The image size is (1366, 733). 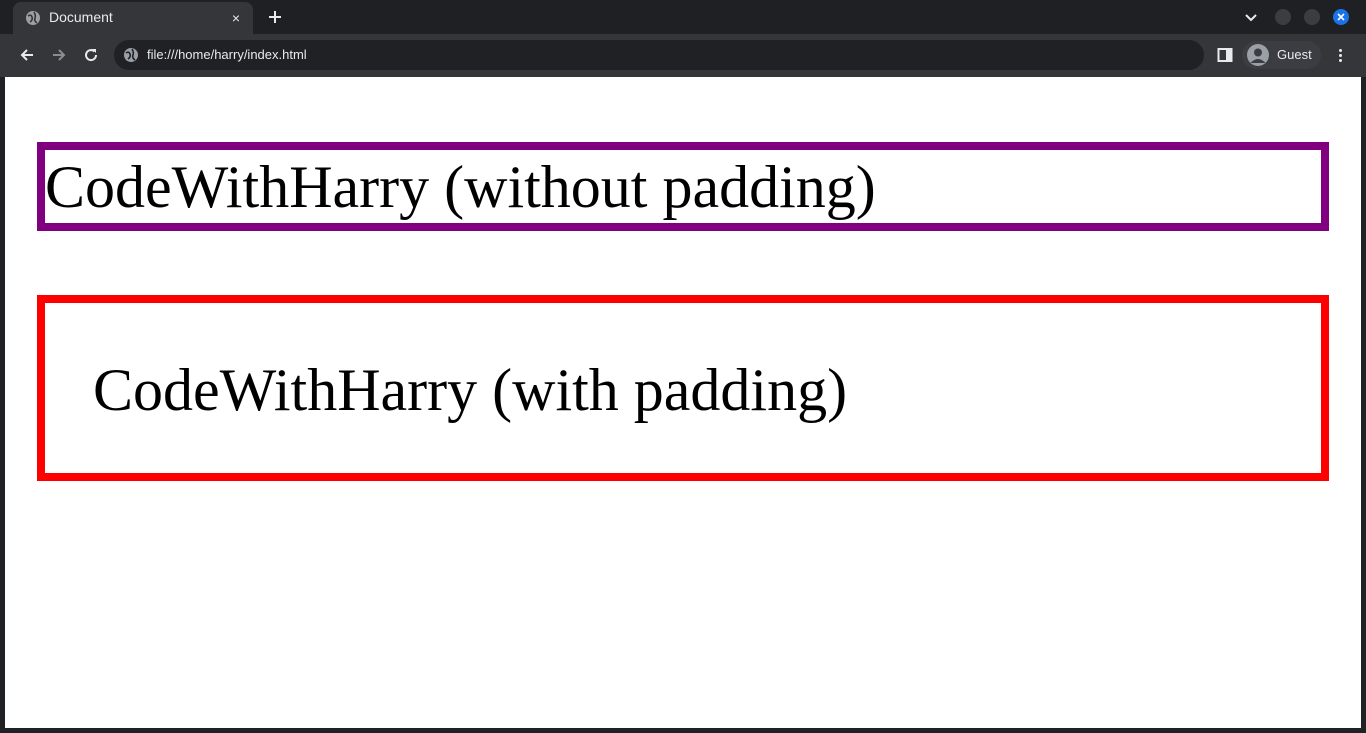 What do you see at coordinates (683, 17) in the screenshot?
I see `tab-strip: Document ×` at bounding box center [683, 17].